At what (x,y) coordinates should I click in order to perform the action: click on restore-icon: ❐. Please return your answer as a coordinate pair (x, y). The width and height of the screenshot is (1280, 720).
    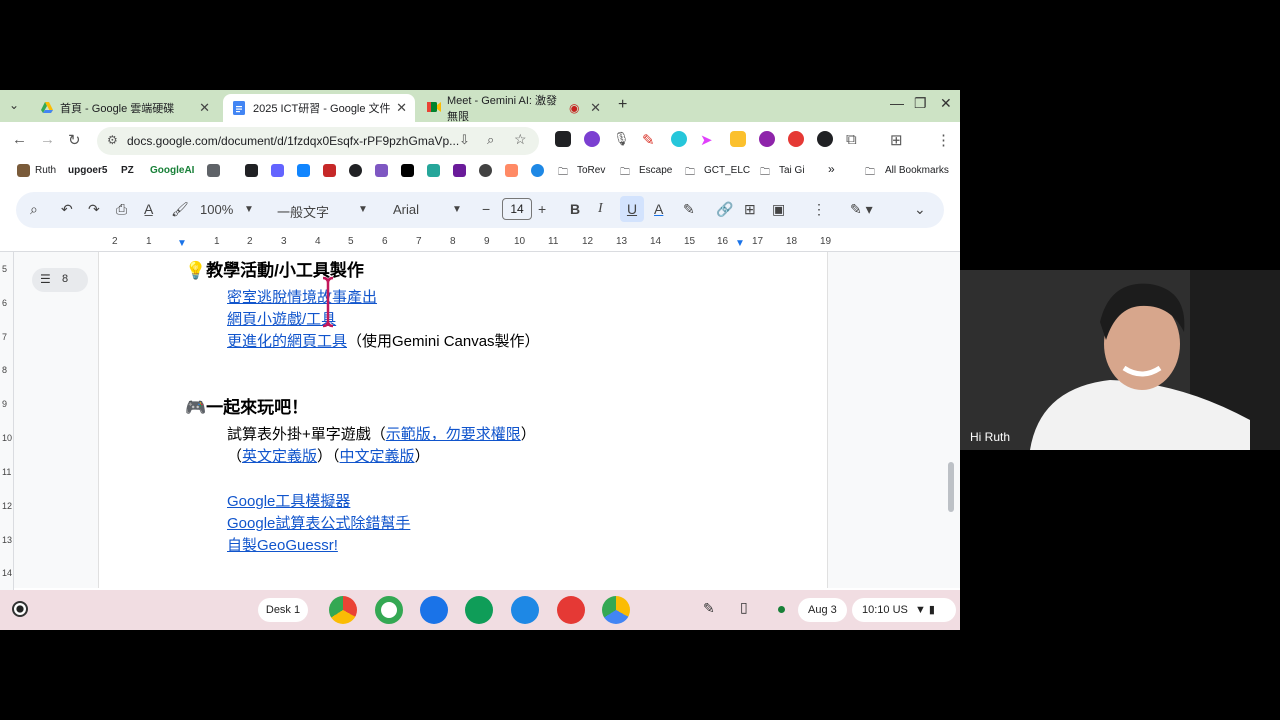
    Looking at the image, I should click on (920, 103).